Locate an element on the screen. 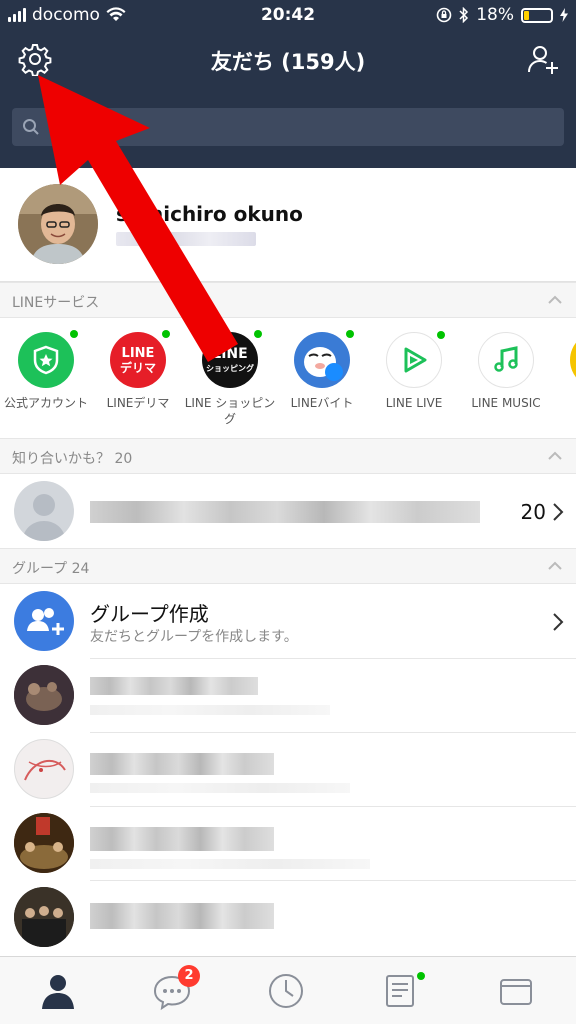  search-input is located at coordinates (300, 127).